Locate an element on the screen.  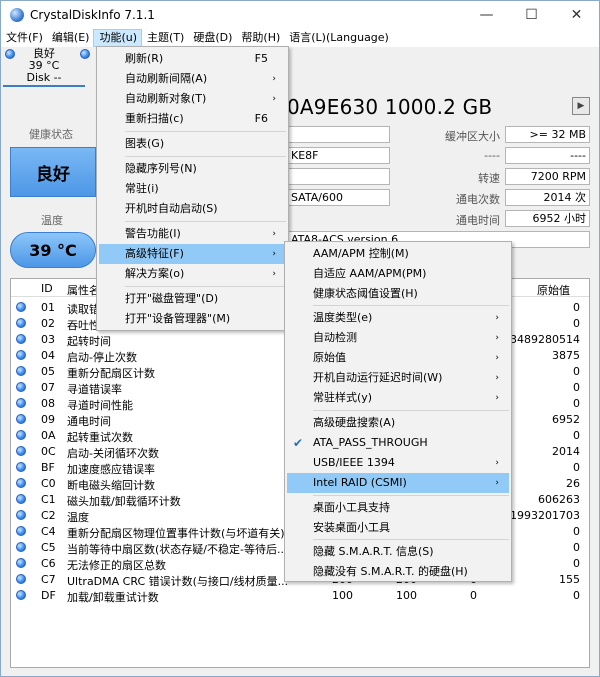
play-icon: ▶ is located at coordinates (581, 106).